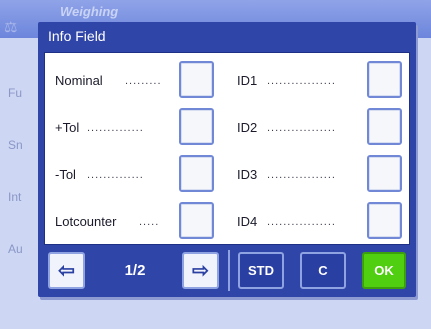  What do you see at coordinates (86, 221) in the screenshot?
I see `label-lotcounter: Lotcounter` at bounding box center [86, 221].